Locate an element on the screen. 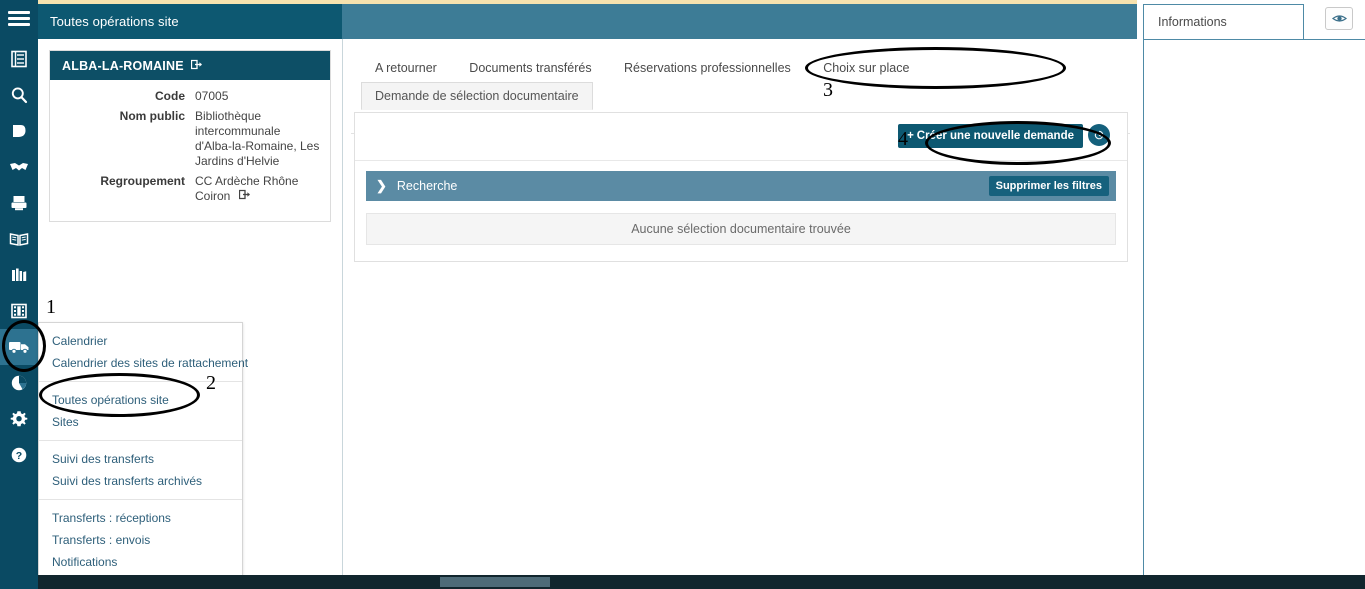 This screenshot has height=589, width=1365. tab-informations: Informations is located at coordinates (1223, 21).